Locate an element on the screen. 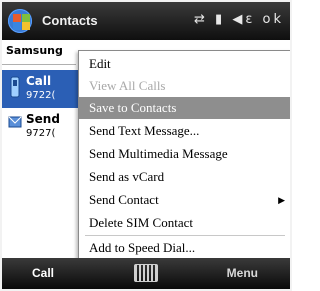  menu-item-send-multimedia-message: Send Multimedia Message is located at coordinates (184, 154).